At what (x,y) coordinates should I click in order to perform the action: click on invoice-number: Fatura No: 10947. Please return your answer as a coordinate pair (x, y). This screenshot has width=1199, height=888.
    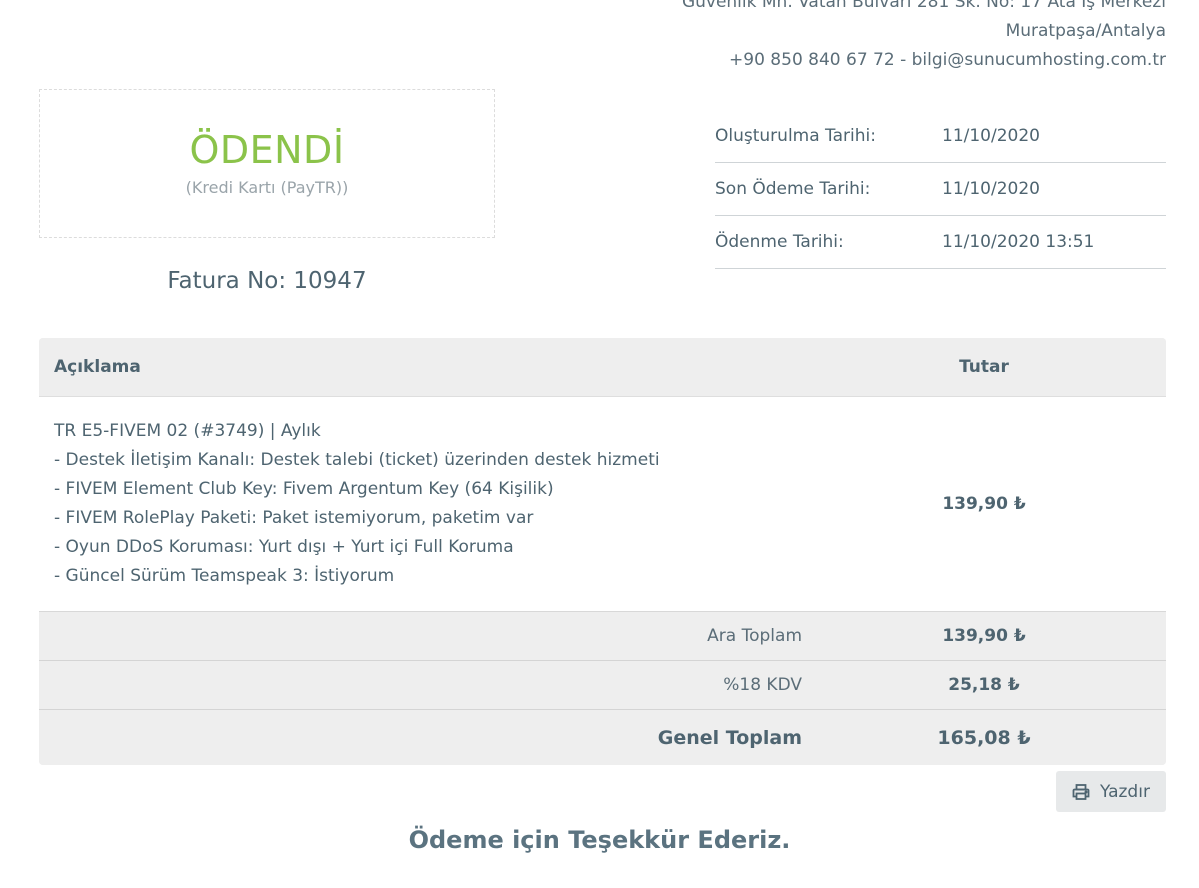
    Looking at the image, I should click on (267, 281).